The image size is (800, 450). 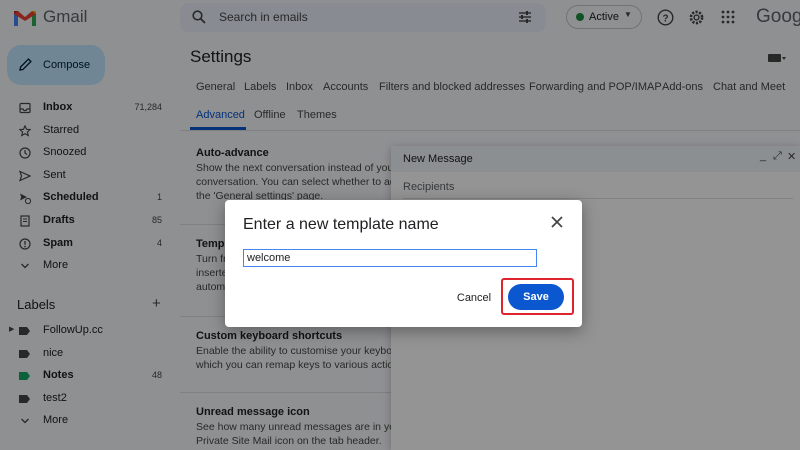 I want to click on cancel-button: Cancel, so click(x=474, y=298).